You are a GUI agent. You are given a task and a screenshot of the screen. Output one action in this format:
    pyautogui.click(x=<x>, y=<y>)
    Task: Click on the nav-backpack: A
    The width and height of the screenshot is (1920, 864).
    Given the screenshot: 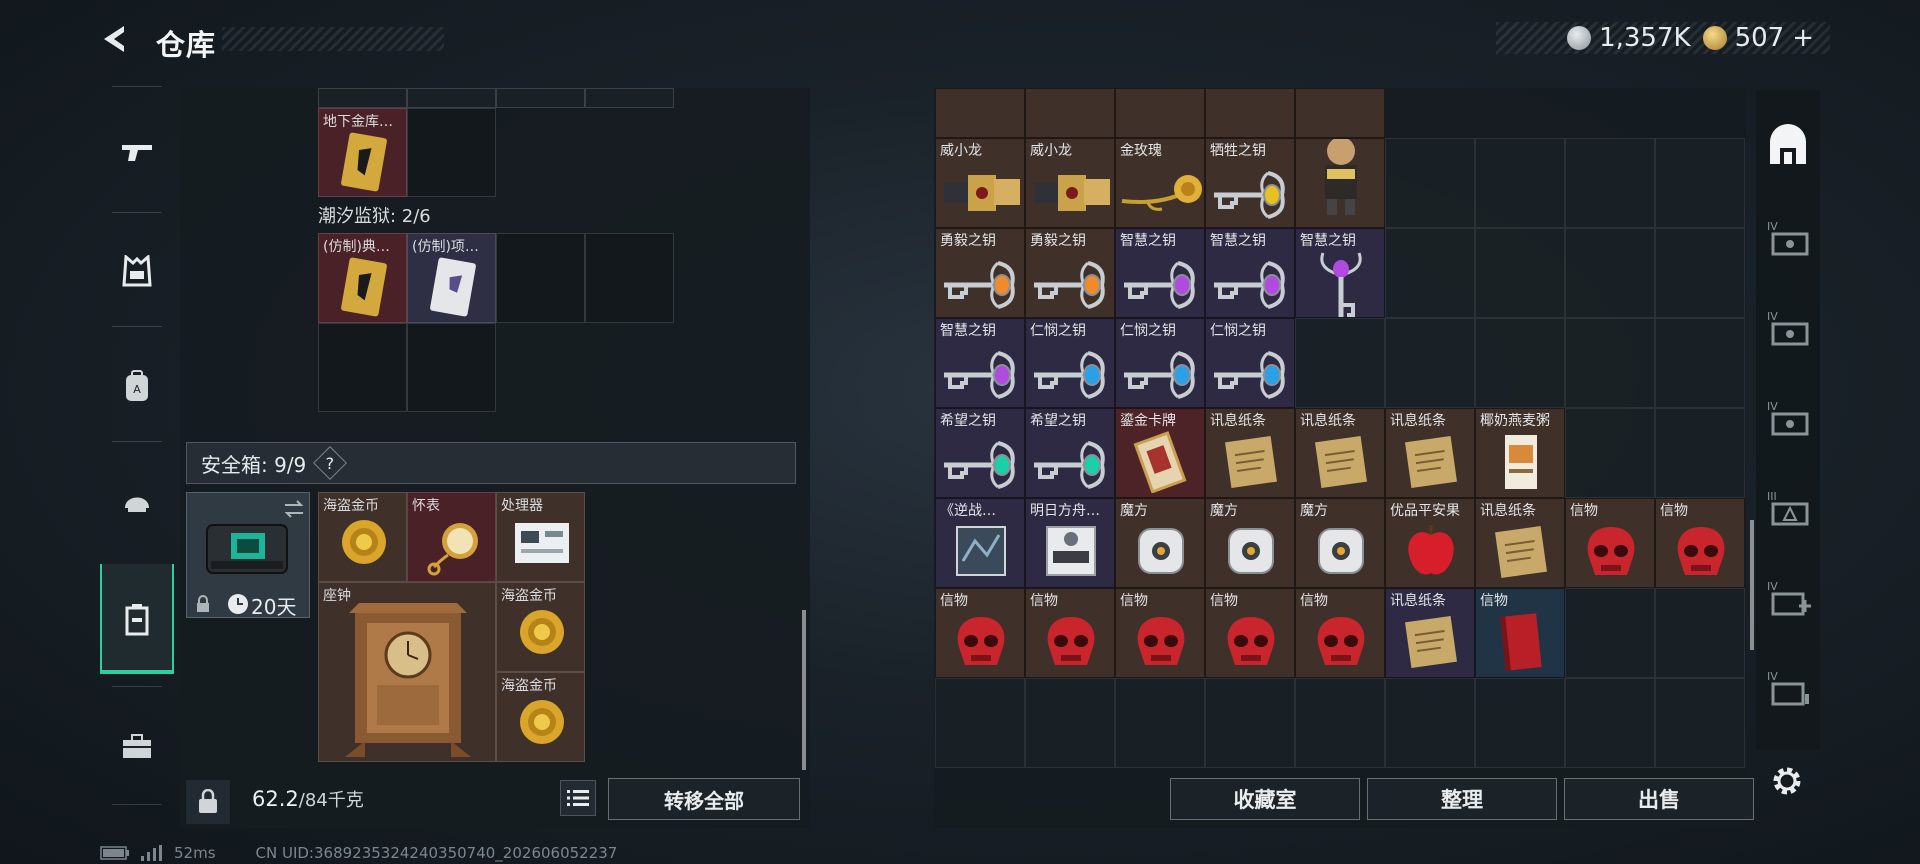 What is the action you would take?
    pyautogui.click(x=137, y=386)
    